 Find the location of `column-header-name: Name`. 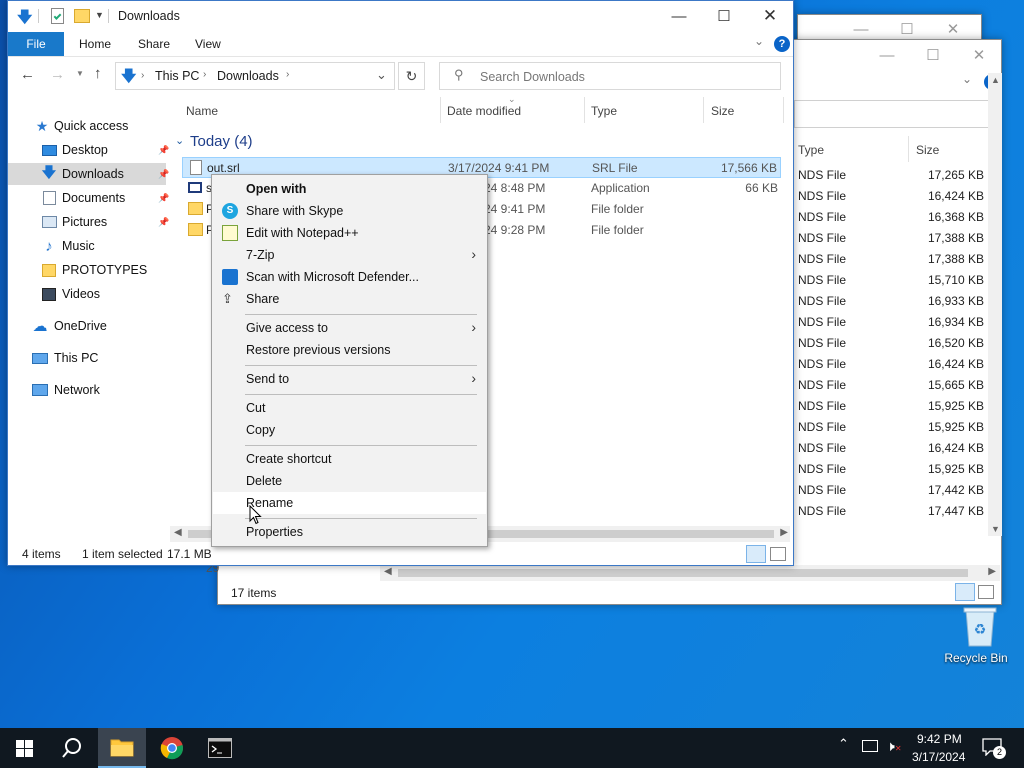

column-header-name: Name is located at coordinates (202, 111).